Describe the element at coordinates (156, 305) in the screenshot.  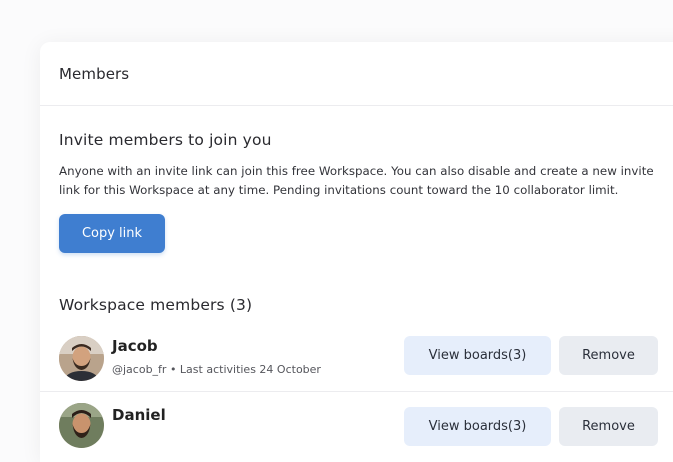
I see `workspace-members-heading: Workspace members (3)` at that location.